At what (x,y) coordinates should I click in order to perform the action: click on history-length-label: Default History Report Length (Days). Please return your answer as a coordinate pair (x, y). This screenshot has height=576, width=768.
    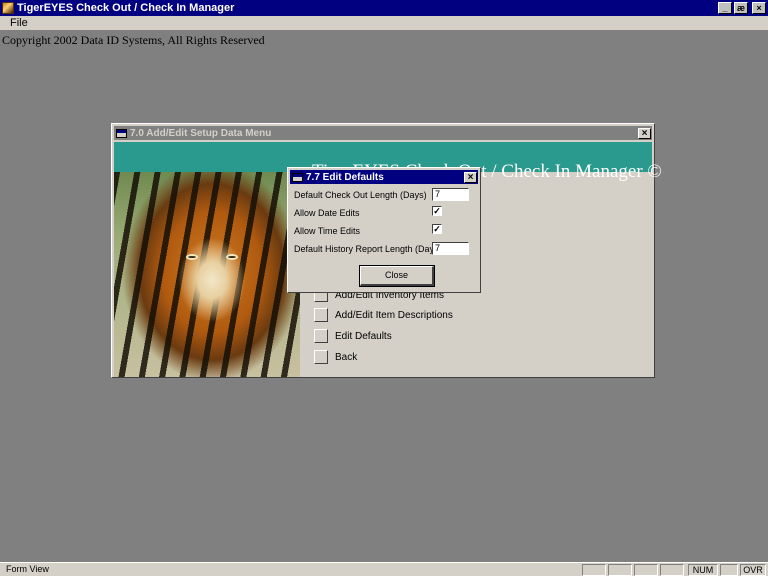
    Looking at the image, I should click on (368, 249).